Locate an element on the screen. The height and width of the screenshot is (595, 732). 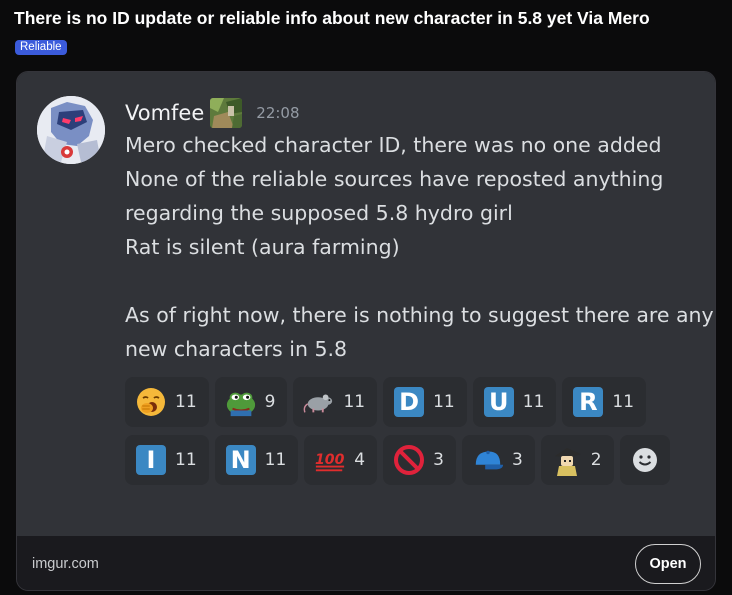
message-line: new characters in 5.8 is located at coordinates (236, 349).